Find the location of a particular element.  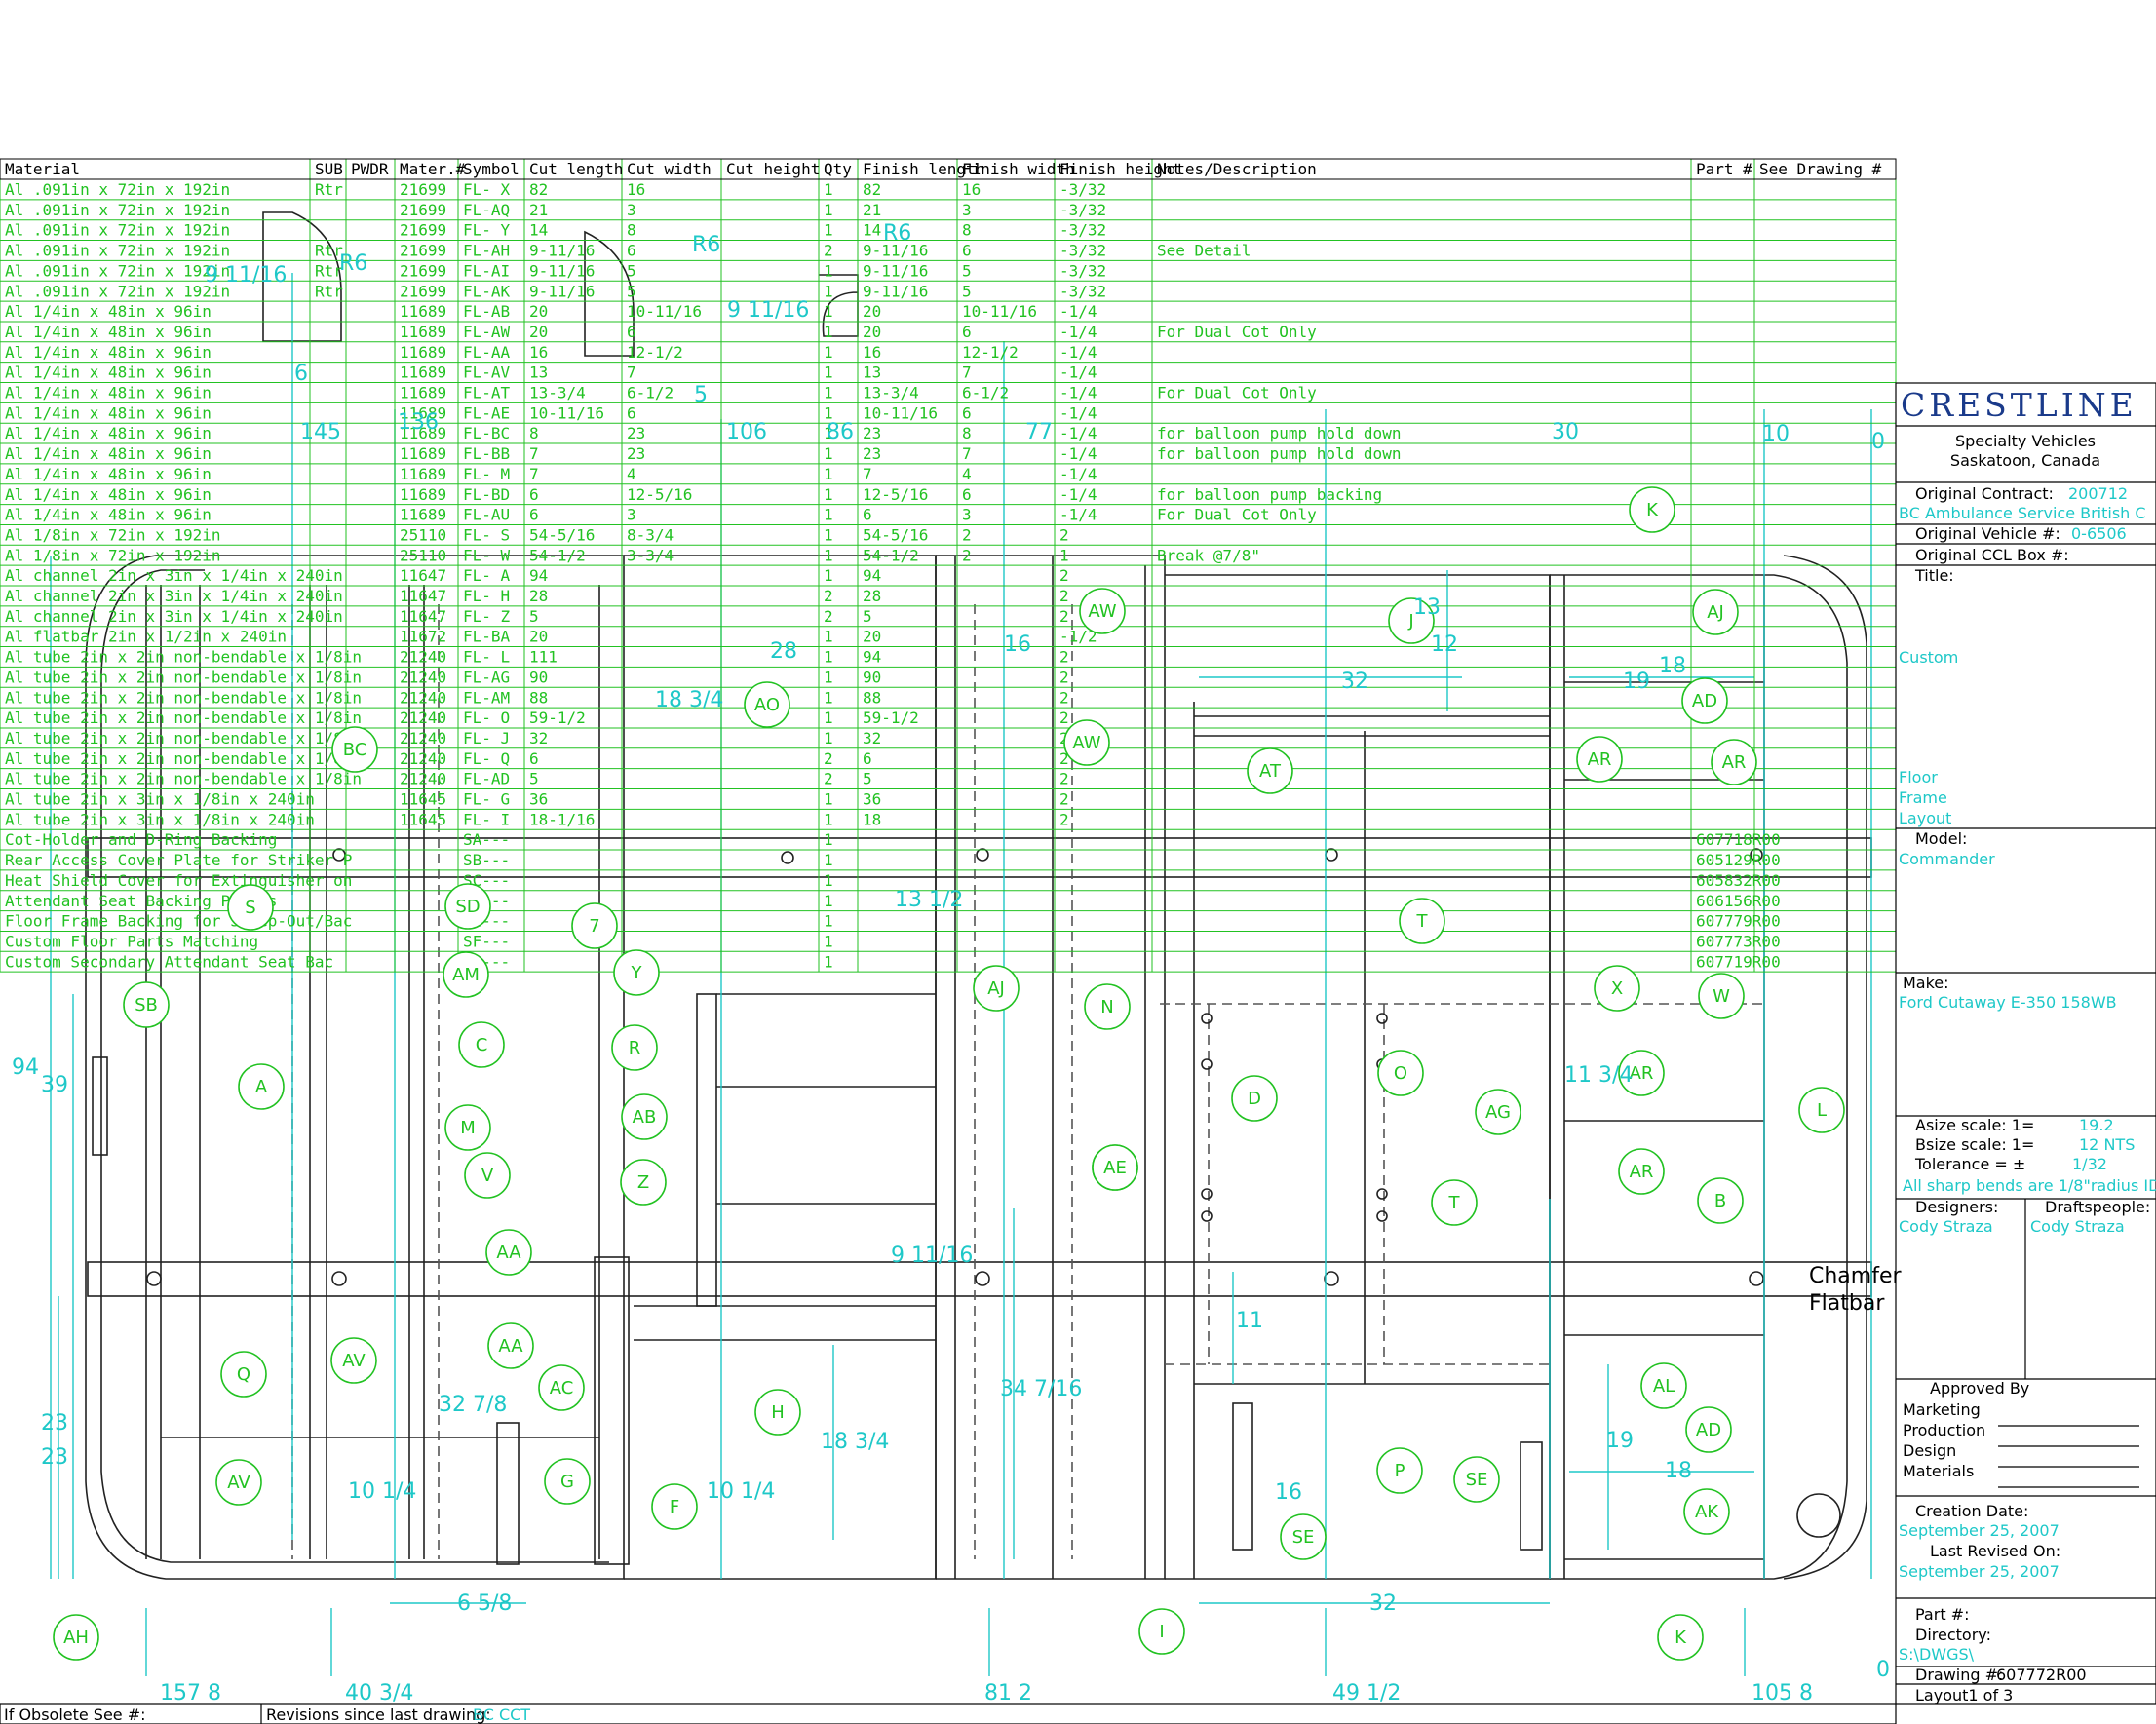

callout-label: AA is located at coordinates (510, 1346).